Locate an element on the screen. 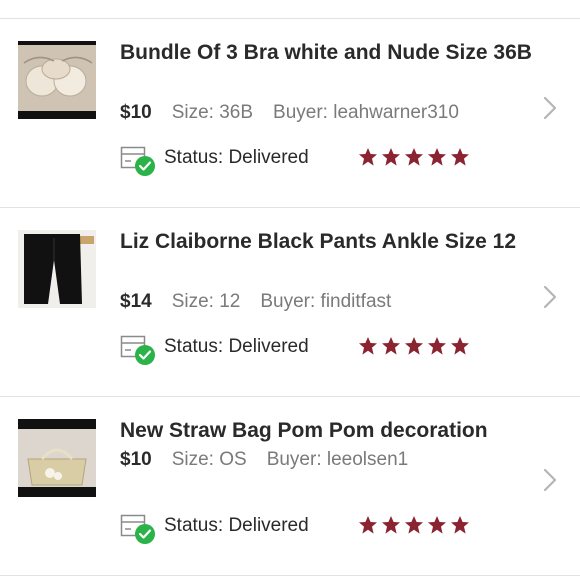 This screenshot has width=580, height=580. price: $14 is located at coordinates (136, 301).